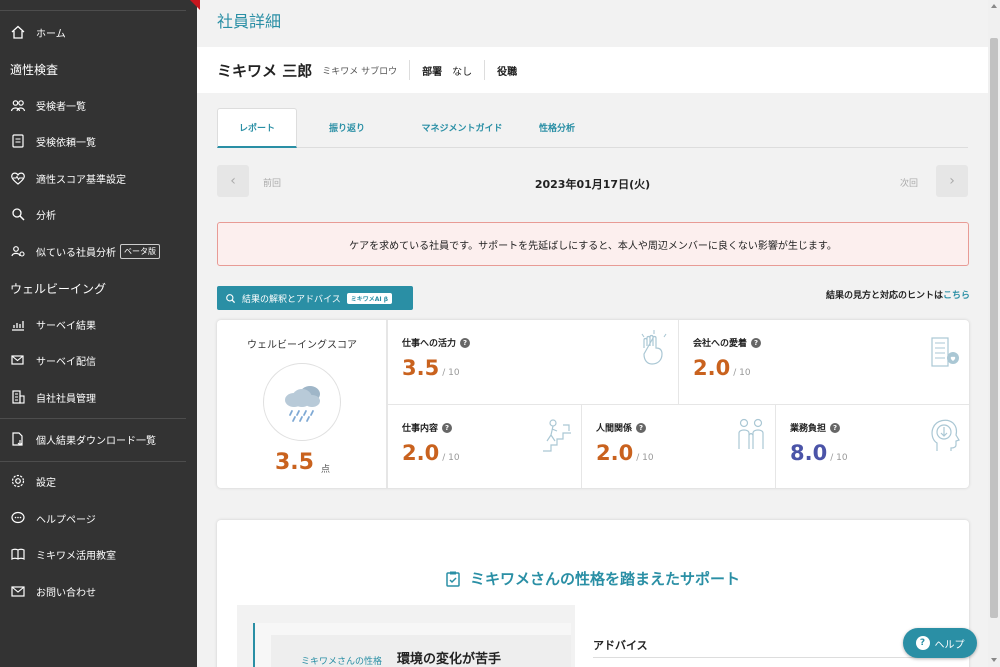 Image resolution: width=1000 pixels, height=667 pixels. I want to click on personality-value: 環境の変化が苦手, so click(449, 659).